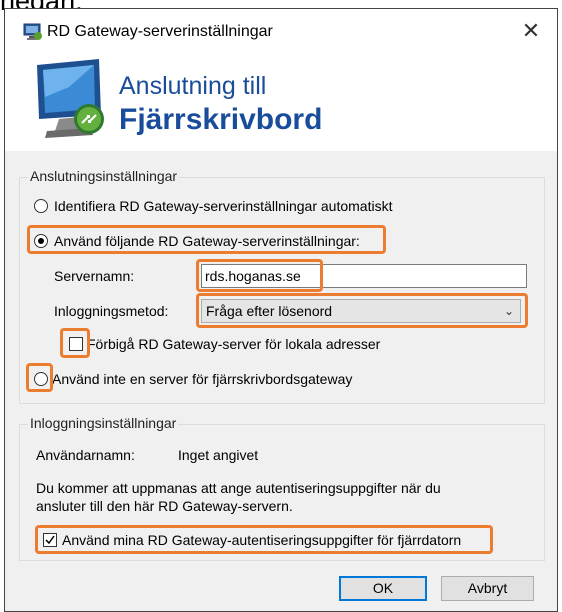 This screenshot has height=612, width=562. What do you see at coordinates (383, 588) in the screenshot?
I see `ok-button: OK` at bounding box center [383, 588].